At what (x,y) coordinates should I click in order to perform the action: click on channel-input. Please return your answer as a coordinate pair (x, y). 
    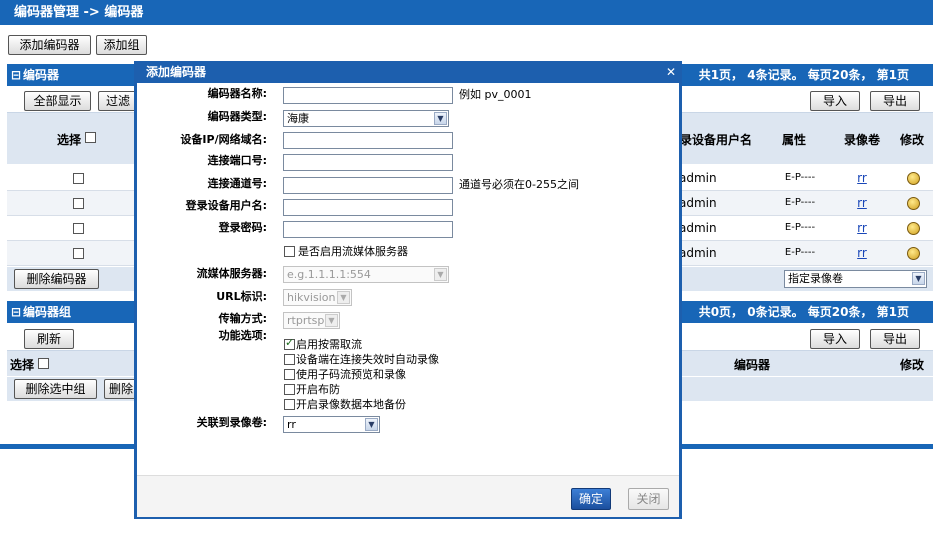
    Looking at the image, I should click on (368, 185).